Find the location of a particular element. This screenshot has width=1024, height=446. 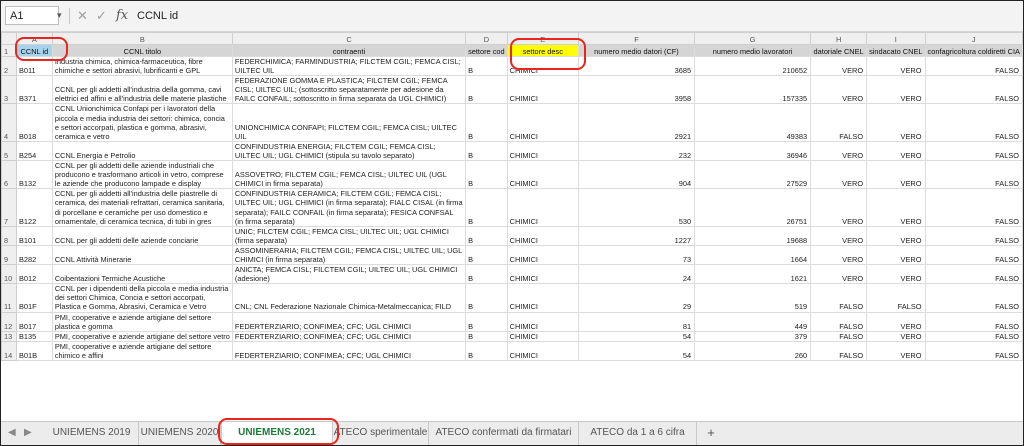

column-header-b: B is located at coordinates (142, 38).